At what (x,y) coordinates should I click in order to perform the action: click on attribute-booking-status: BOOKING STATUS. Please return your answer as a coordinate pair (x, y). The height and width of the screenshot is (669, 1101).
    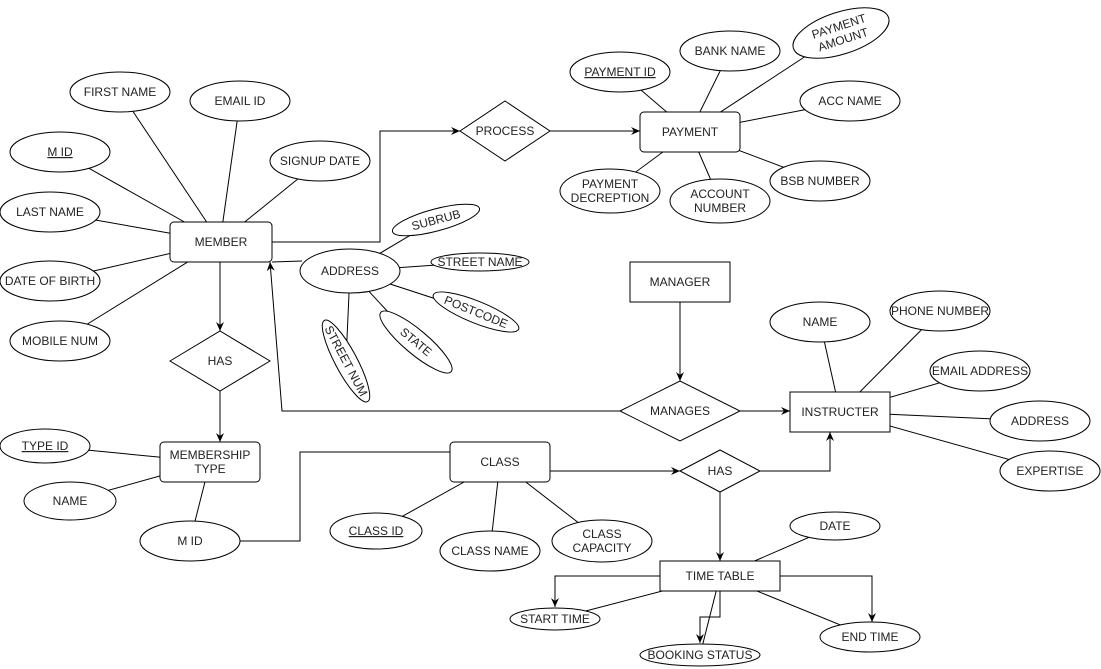
    Looking at the image, I should click on (700, 655).